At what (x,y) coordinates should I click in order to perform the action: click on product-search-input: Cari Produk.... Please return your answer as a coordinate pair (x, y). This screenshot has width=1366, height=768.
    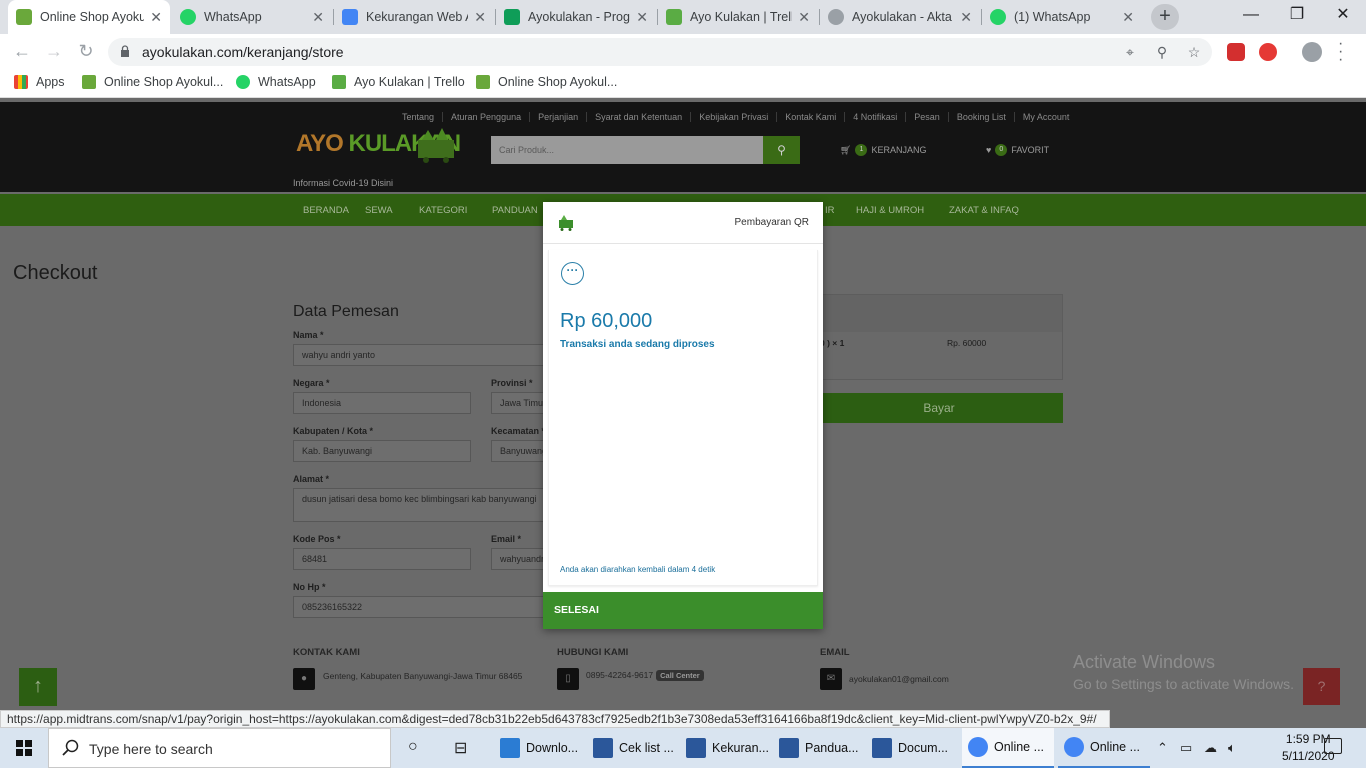
    Looking at the image, I should click on (627, 150).